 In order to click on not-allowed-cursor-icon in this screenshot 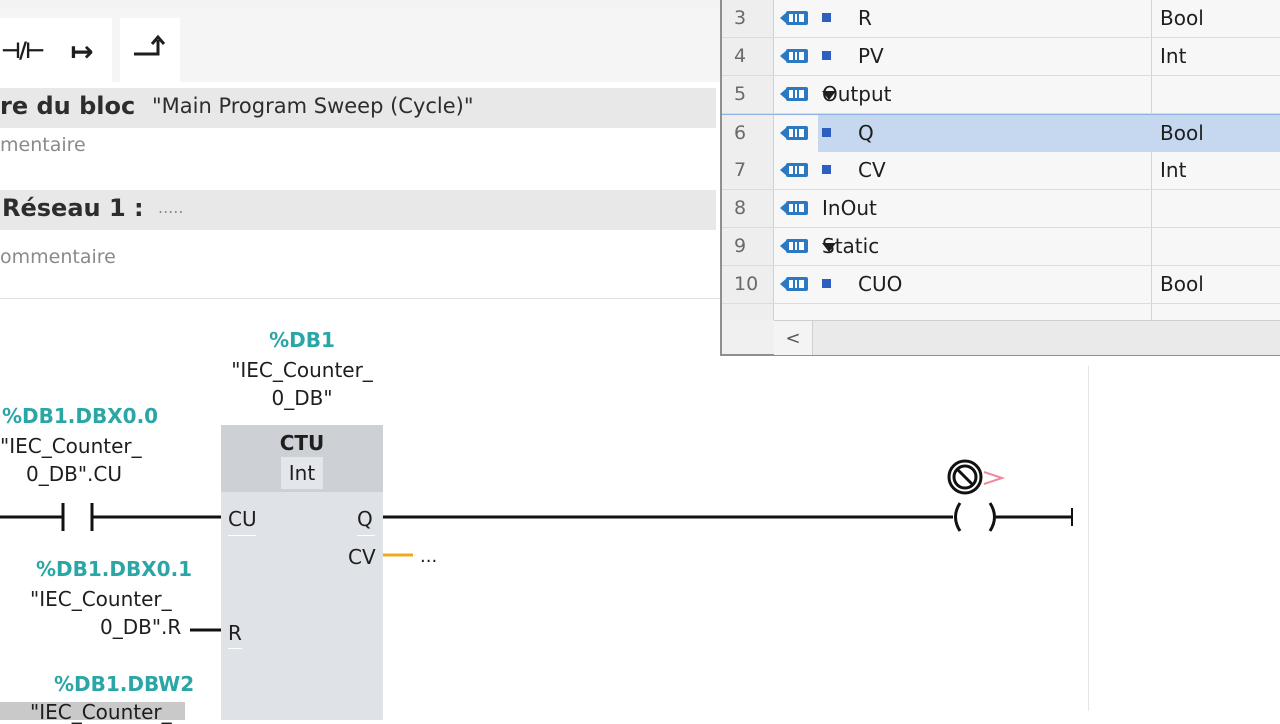, I will do `click(976, 477)`.